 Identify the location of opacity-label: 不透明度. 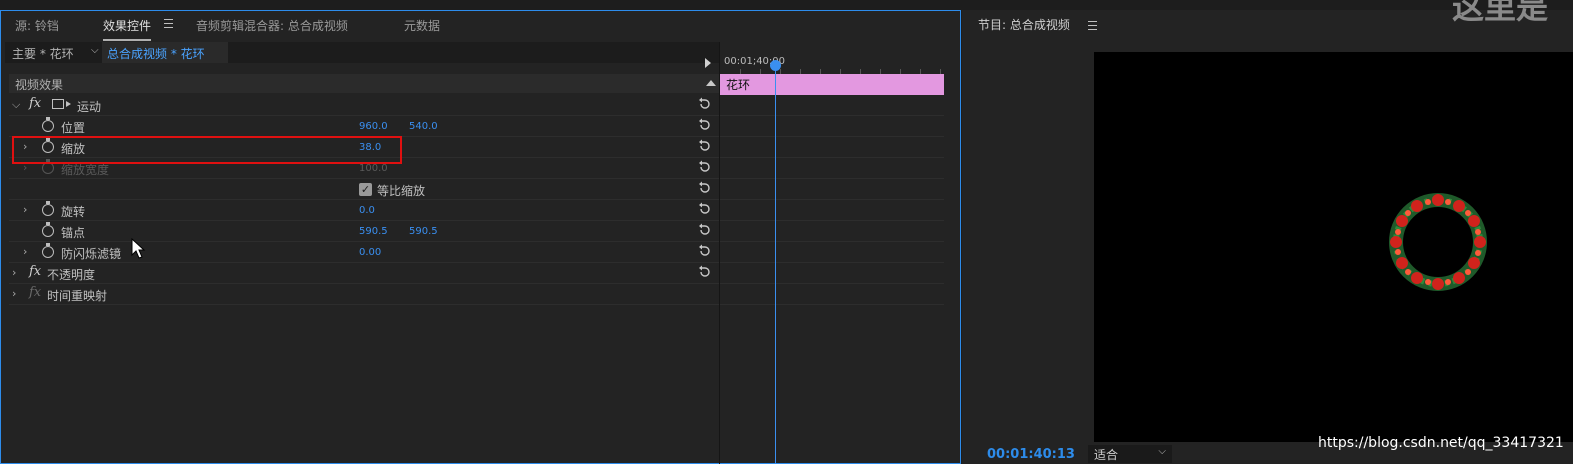
(71, 275).